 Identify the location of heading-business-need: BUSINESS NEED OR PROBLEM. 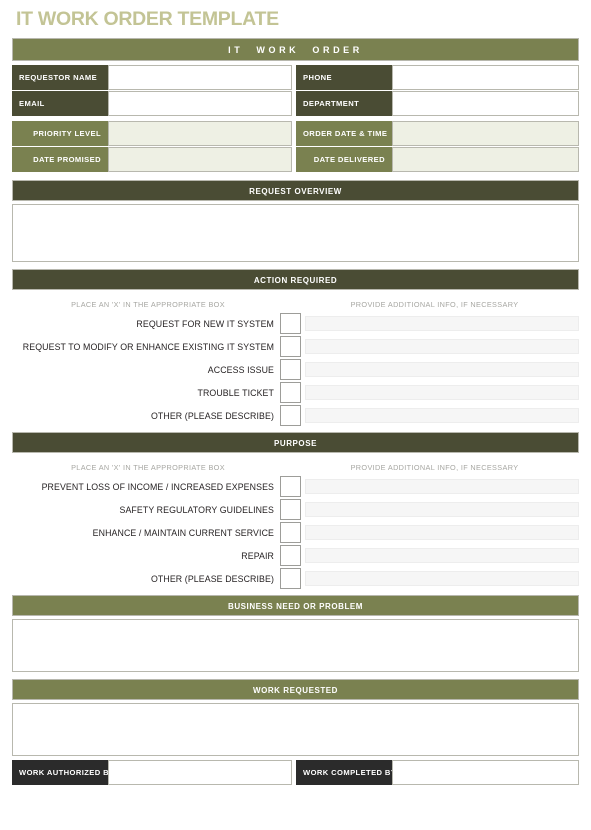
(295, 606).